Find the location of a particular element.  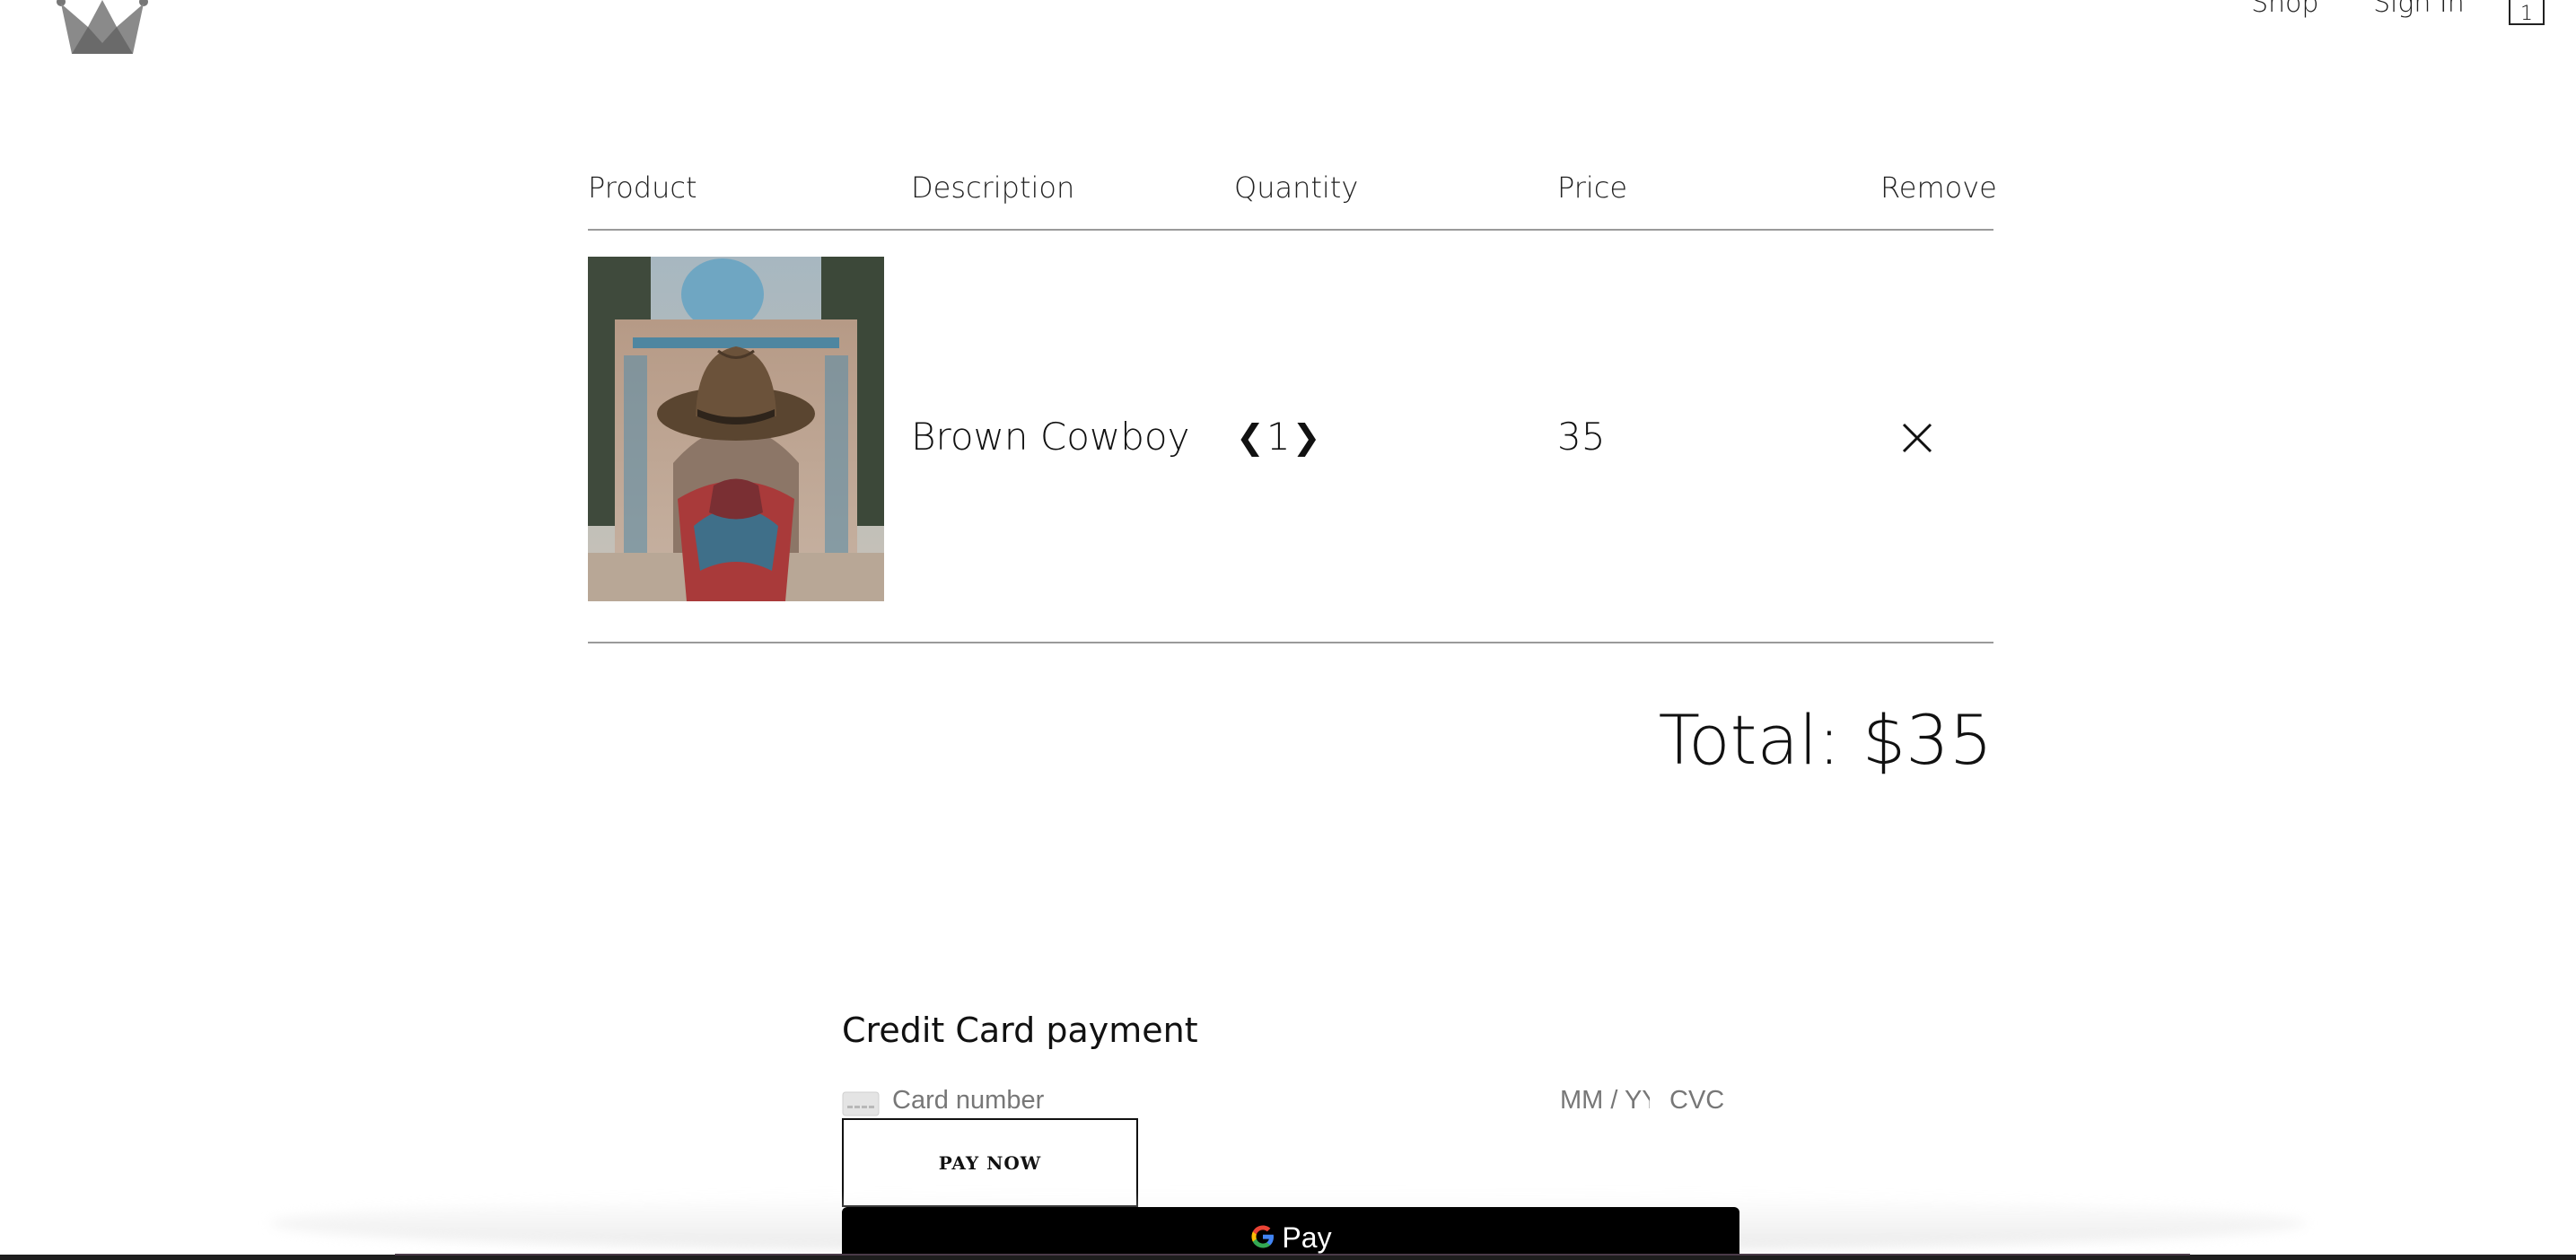

google-g-icon is located at coordinates (1262, 1236).